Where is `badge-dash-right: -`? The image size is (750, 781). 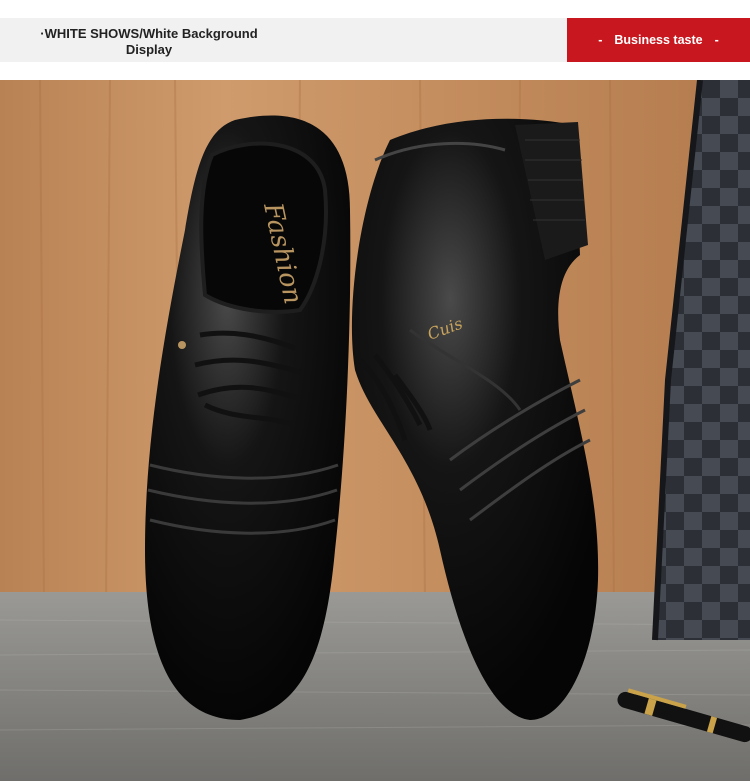 badge-dash-right: - is located at coordinates (716, 40).